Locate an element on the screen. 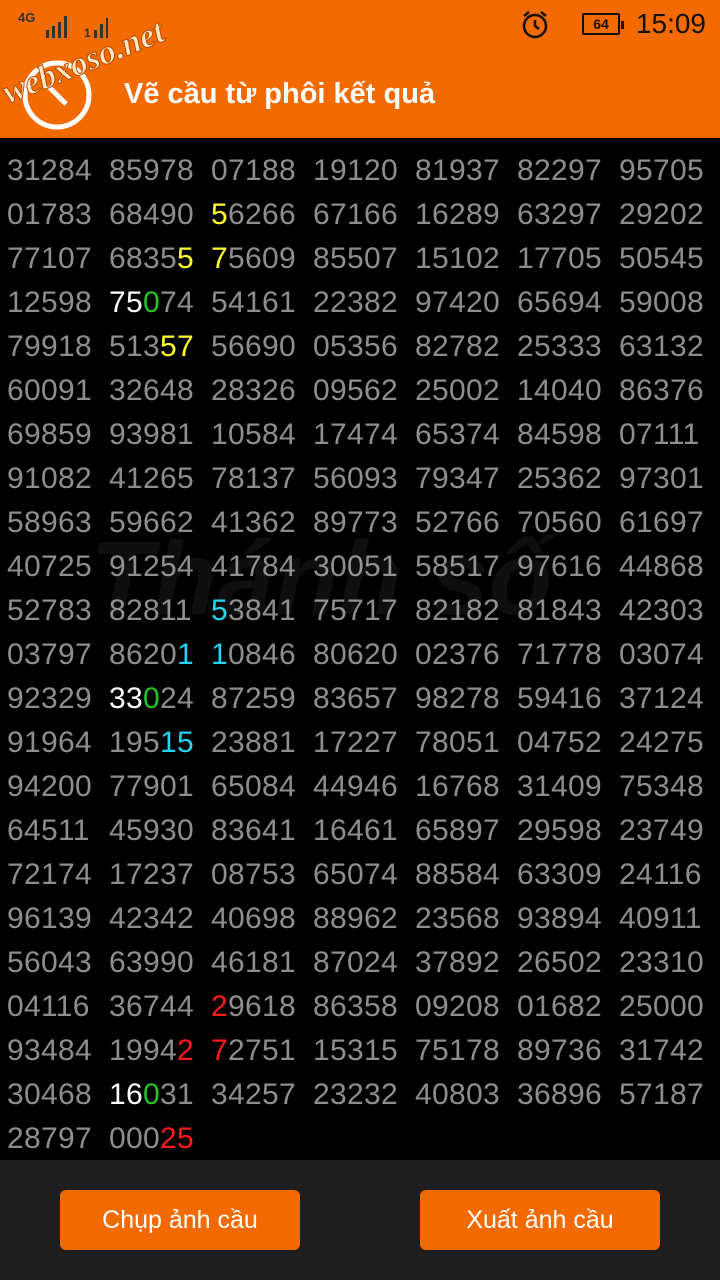 Image resolution: width=720 pixels, height=1280 pixels. network-type-label: 4G is located at coordinates (27, 17).